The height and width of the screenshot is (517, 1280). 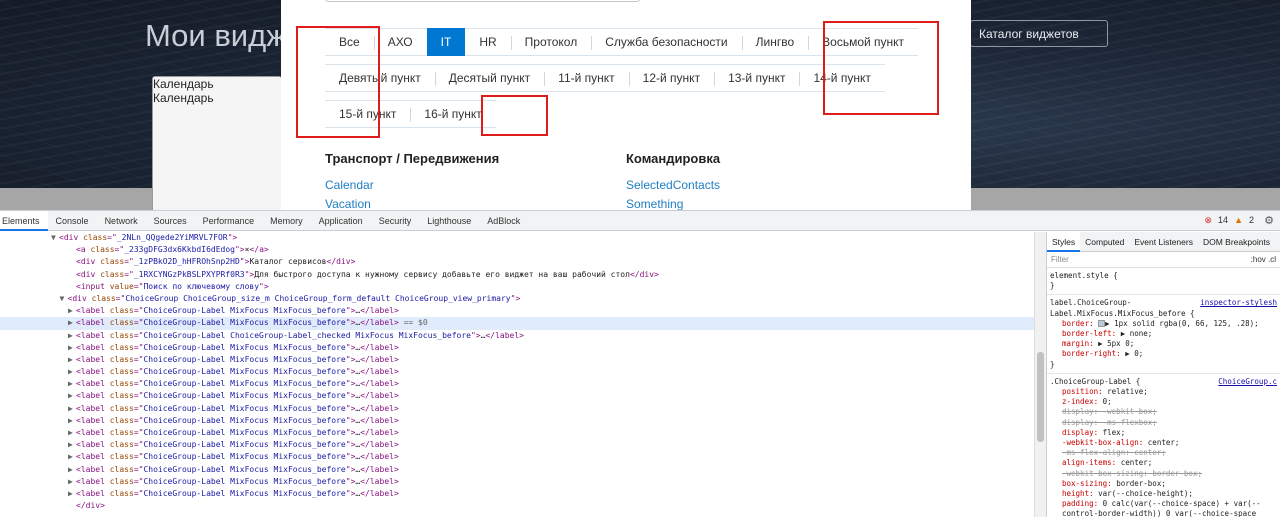 What do you see at coordinates (517, 506) in the screenshot?
I see `dom-node-line: </div>` at bounding box center [517, 506].